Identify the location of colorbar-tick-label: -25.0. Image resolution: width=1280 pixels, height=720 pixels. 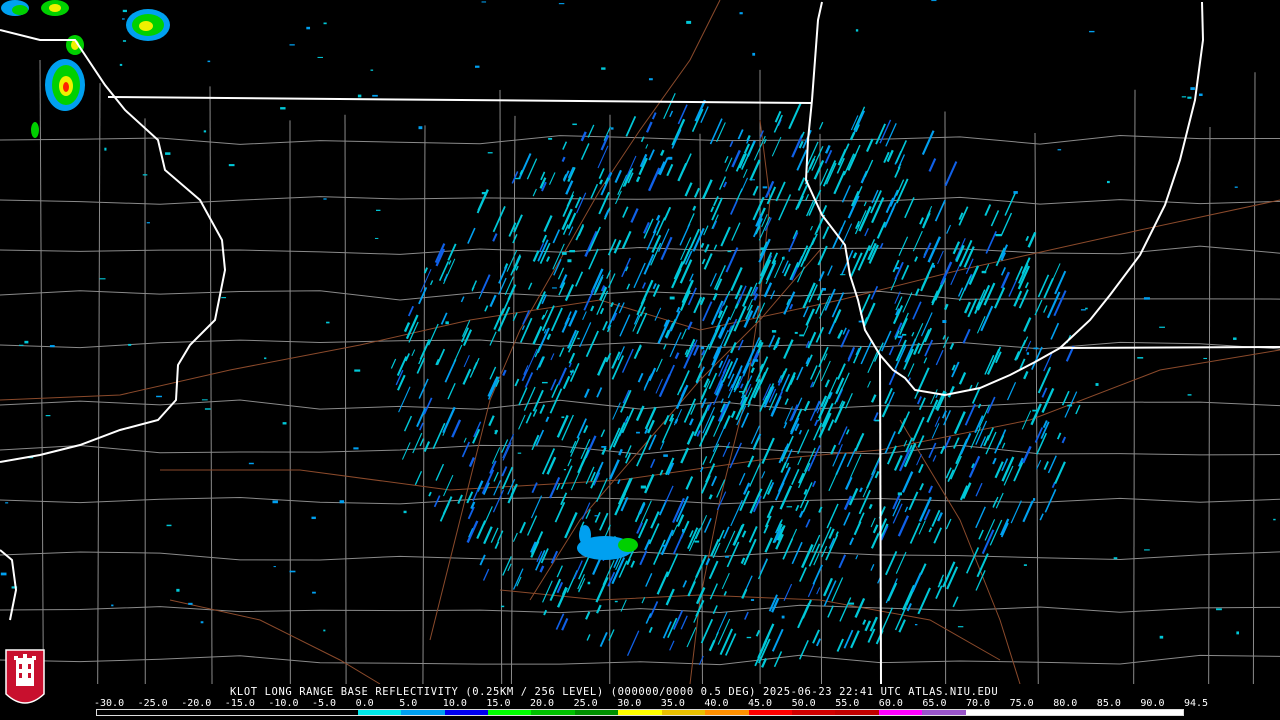
(152, 703).